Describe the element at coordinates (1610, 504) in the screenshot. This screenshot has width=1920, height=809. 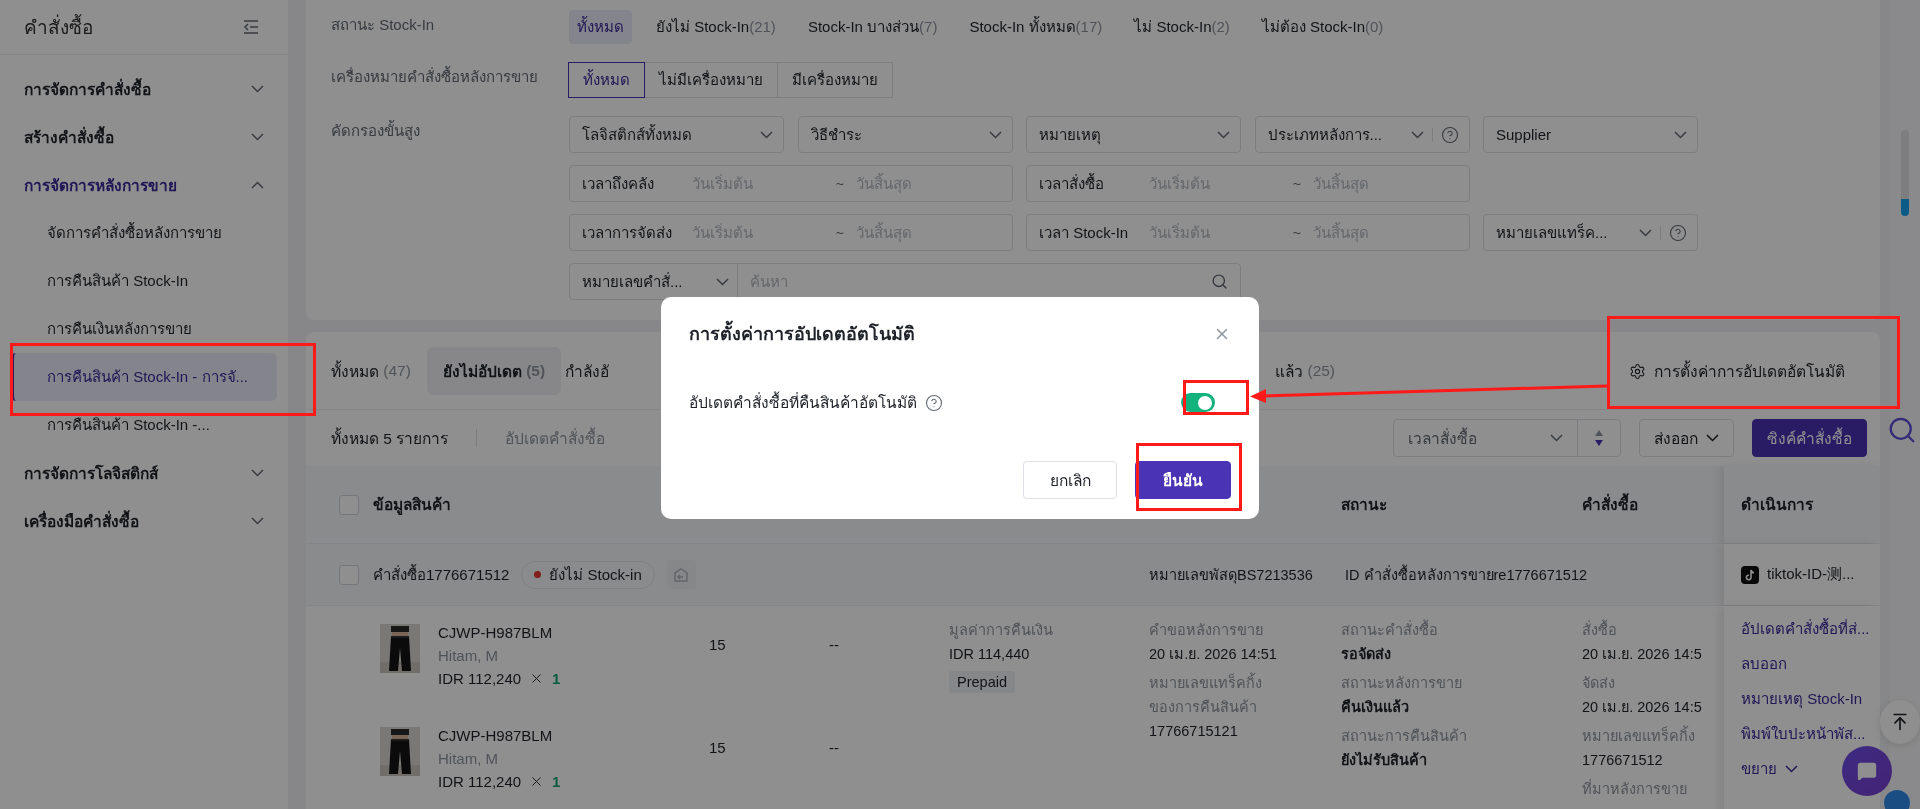
I see `column-header: คำสั่งซื้อ` at that location.